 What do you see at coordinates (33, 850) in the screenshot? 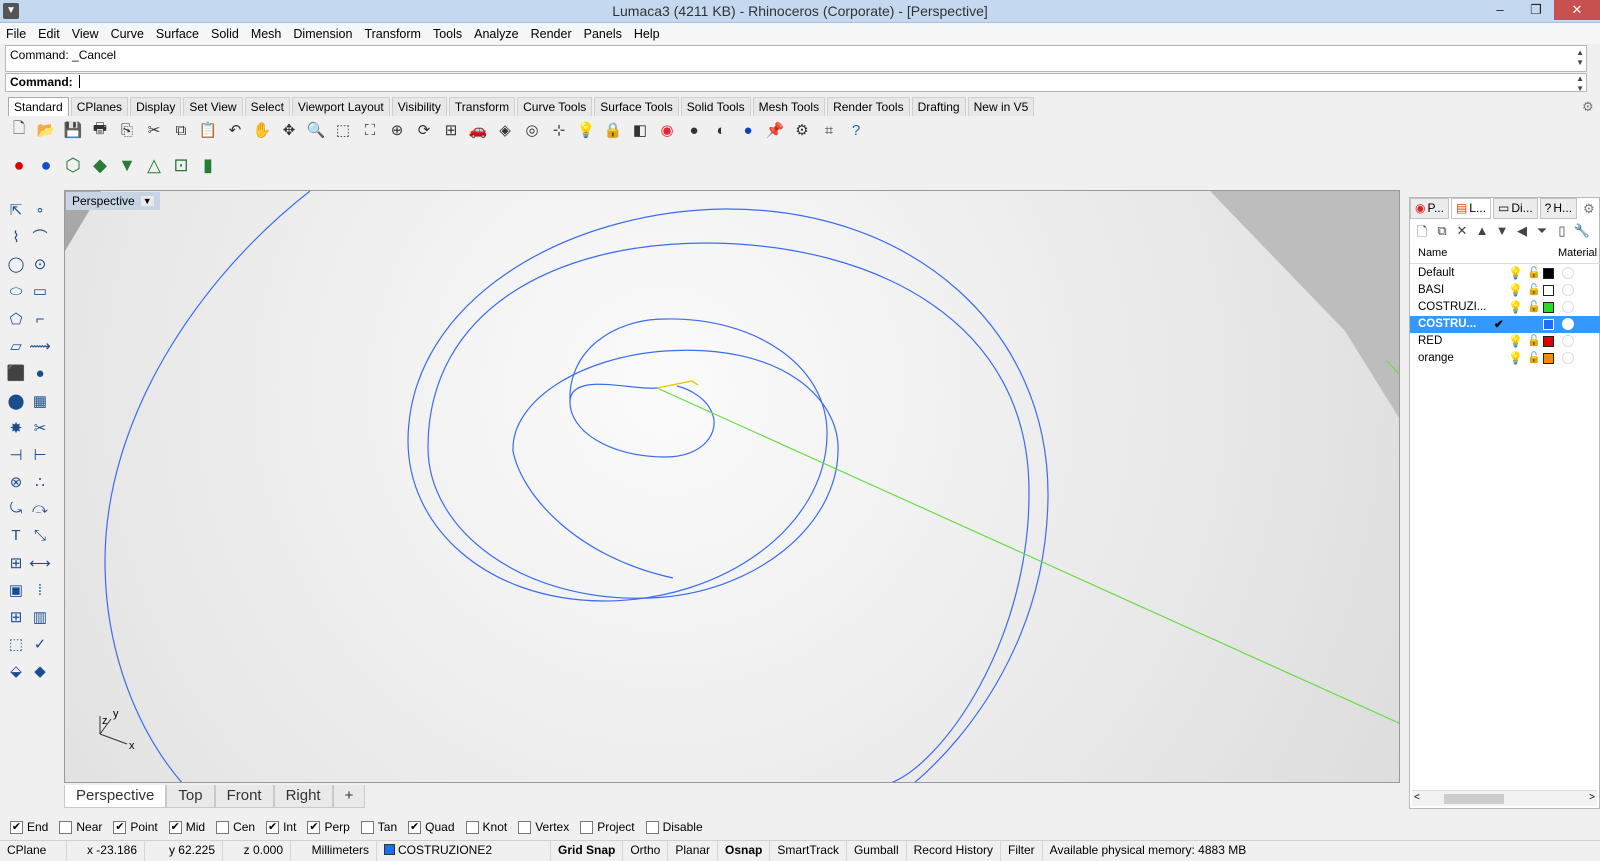
I see `status-cplane: CPlane` at bounding box center [33, 850].